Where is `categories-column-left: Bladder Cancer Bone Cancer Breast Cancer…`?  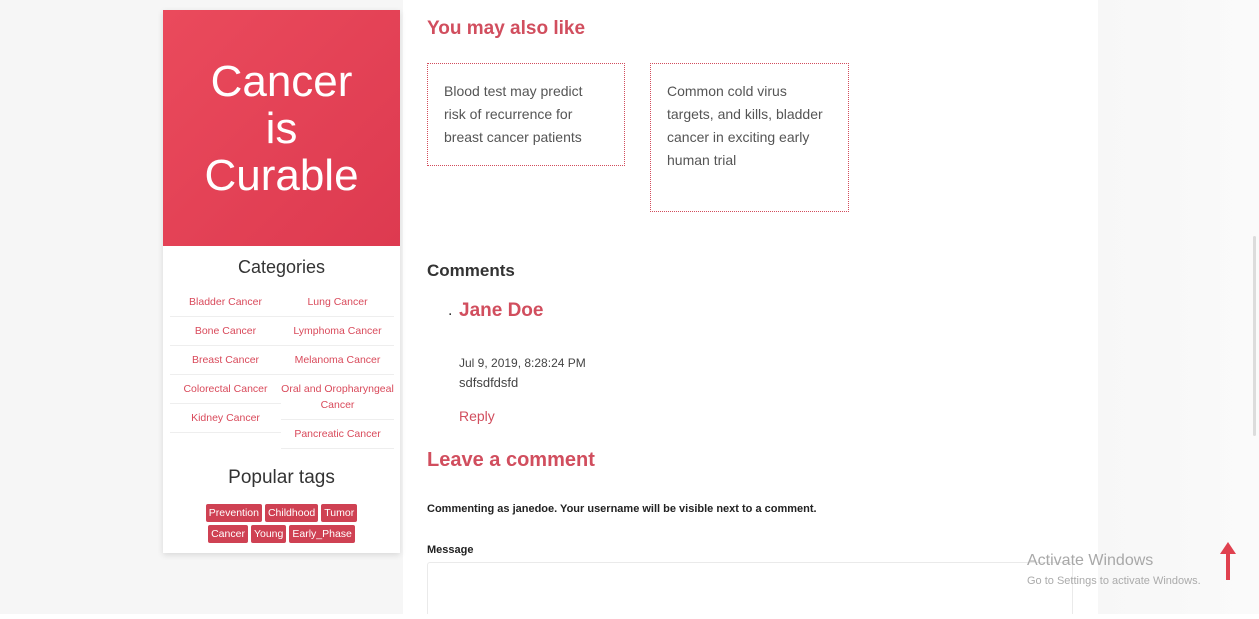
categories-column-left: Bladder Cancer Bone Cancer Breast Cancer… is located at coordinates (225, 368).